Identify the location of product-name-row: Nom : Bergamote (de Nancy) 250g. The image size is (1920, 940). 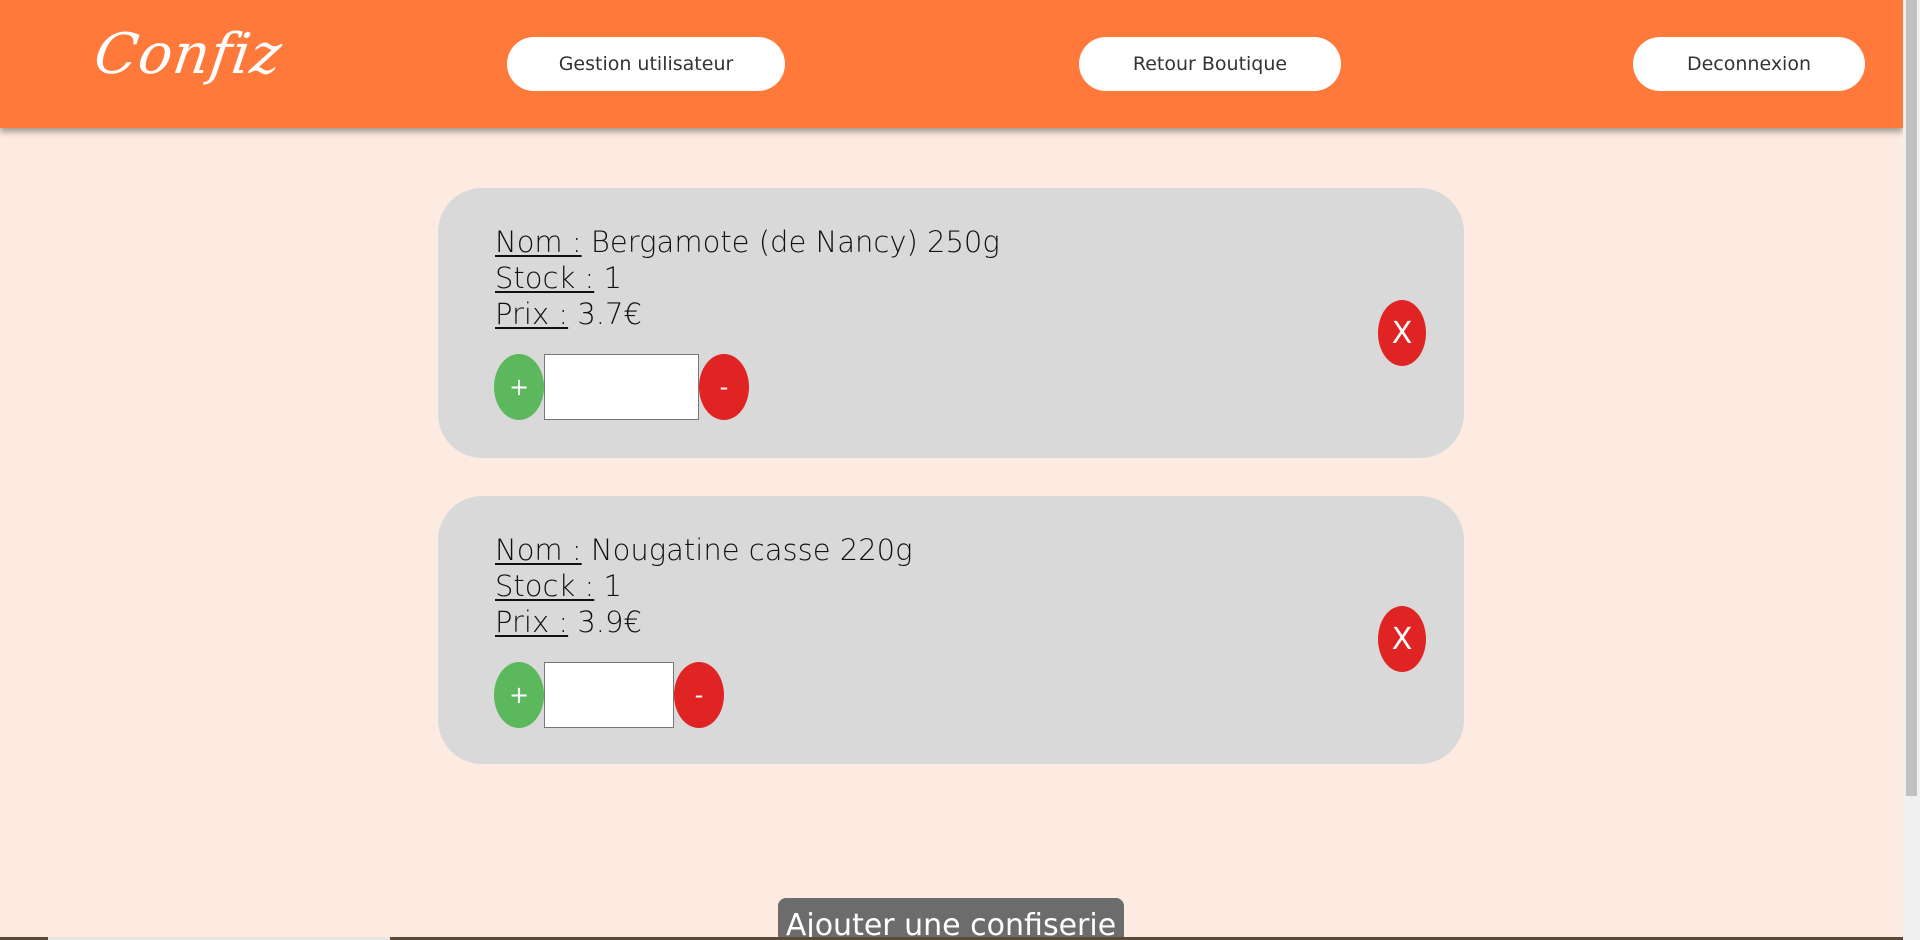
(747, 242).